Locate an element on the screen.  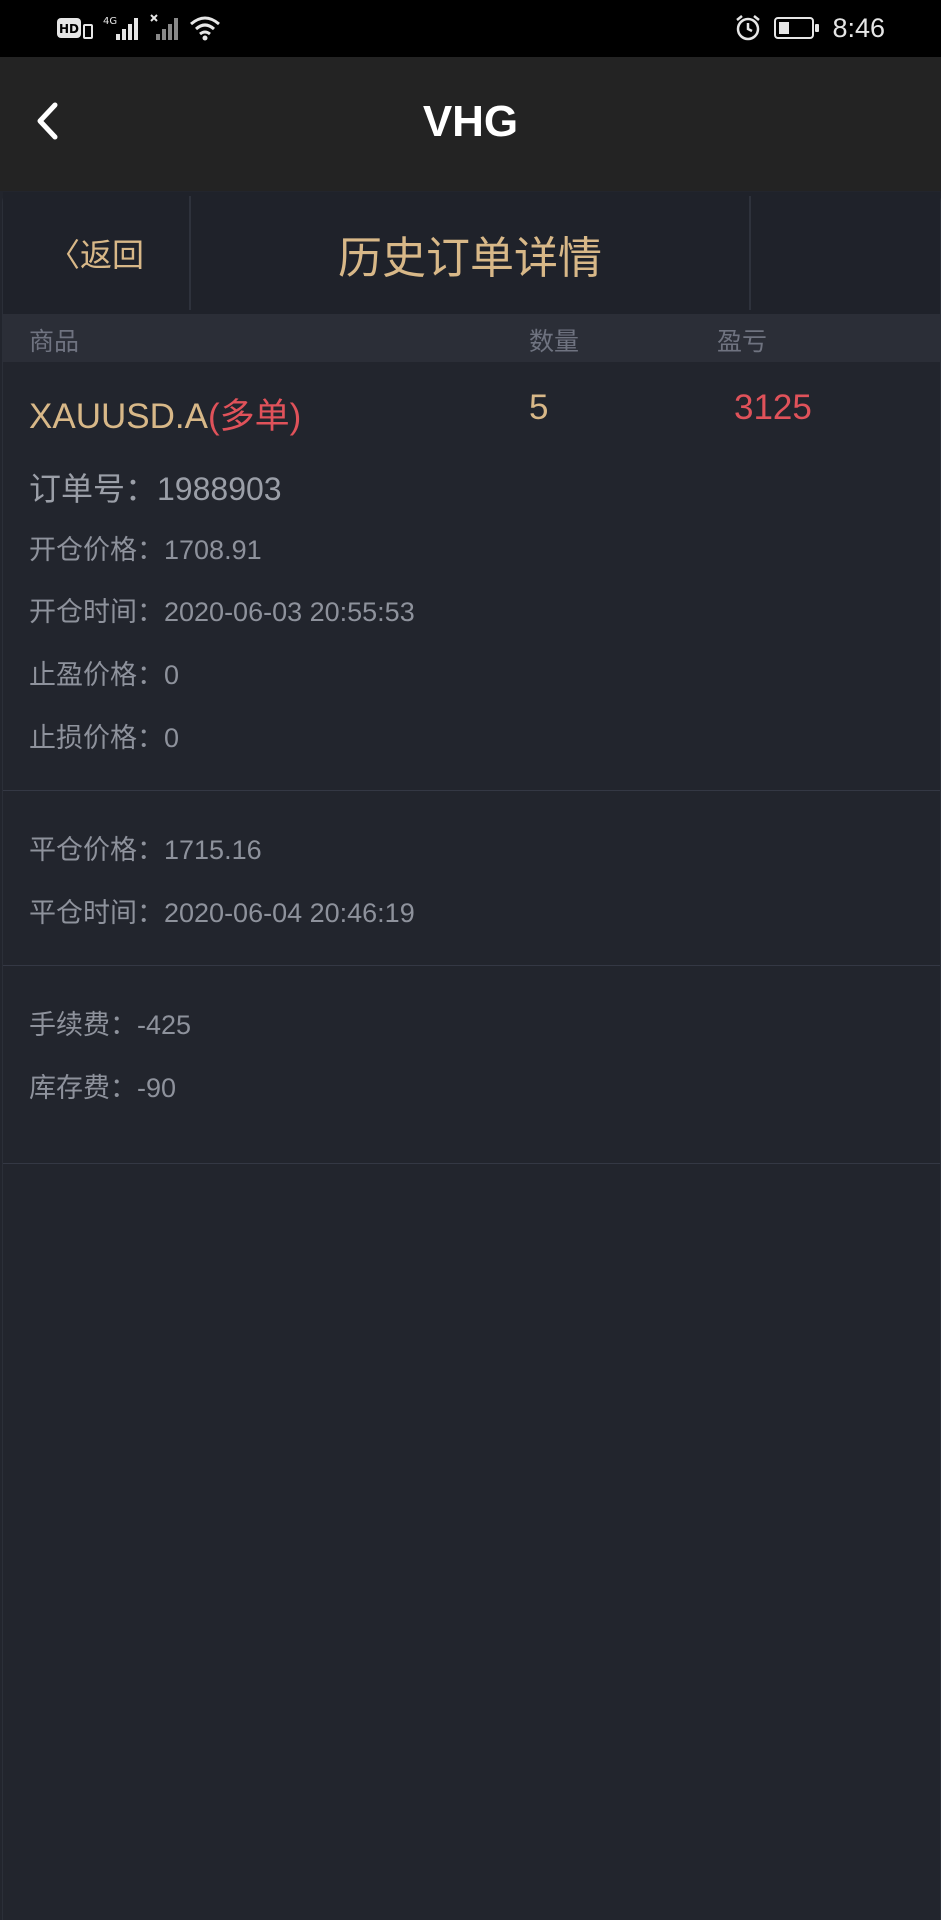
status-left-icons: HD 4G is located at coordinates (139, 28).